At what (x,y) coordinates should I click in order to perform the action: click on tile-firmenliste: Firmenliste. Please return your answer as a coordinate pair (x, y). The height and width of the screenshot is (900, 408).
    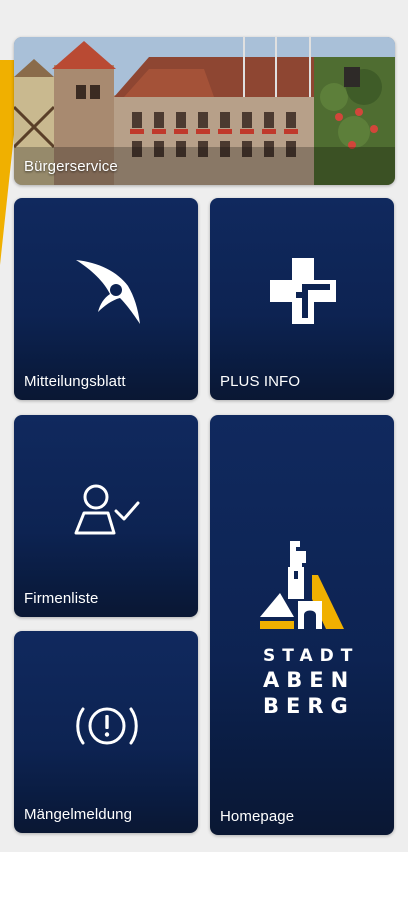
    Looking at the image, I should click on (106, 516).